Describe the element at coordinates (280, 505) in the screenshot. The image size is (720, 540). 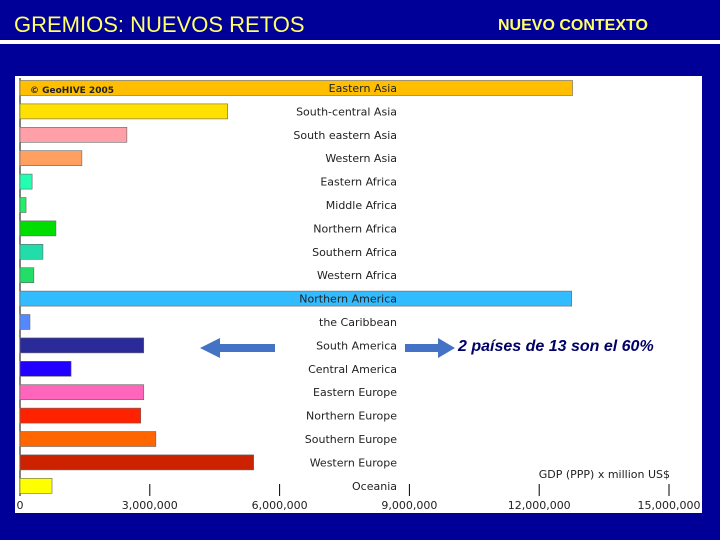
I see `x-tick-label: 6,000,000` at that location.